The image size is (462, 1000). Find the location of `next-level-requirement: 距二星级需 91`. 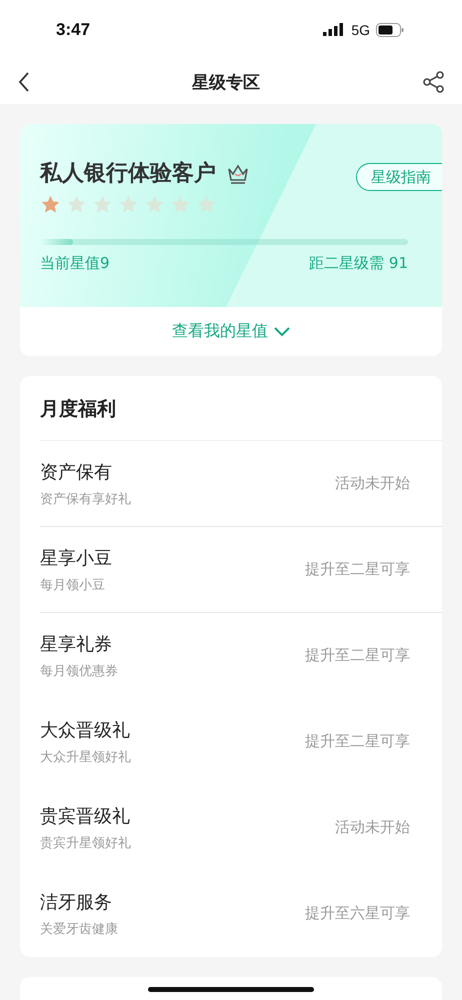

next-level-requirement: 距二星级需 91 is located at coordinates (358, 263).